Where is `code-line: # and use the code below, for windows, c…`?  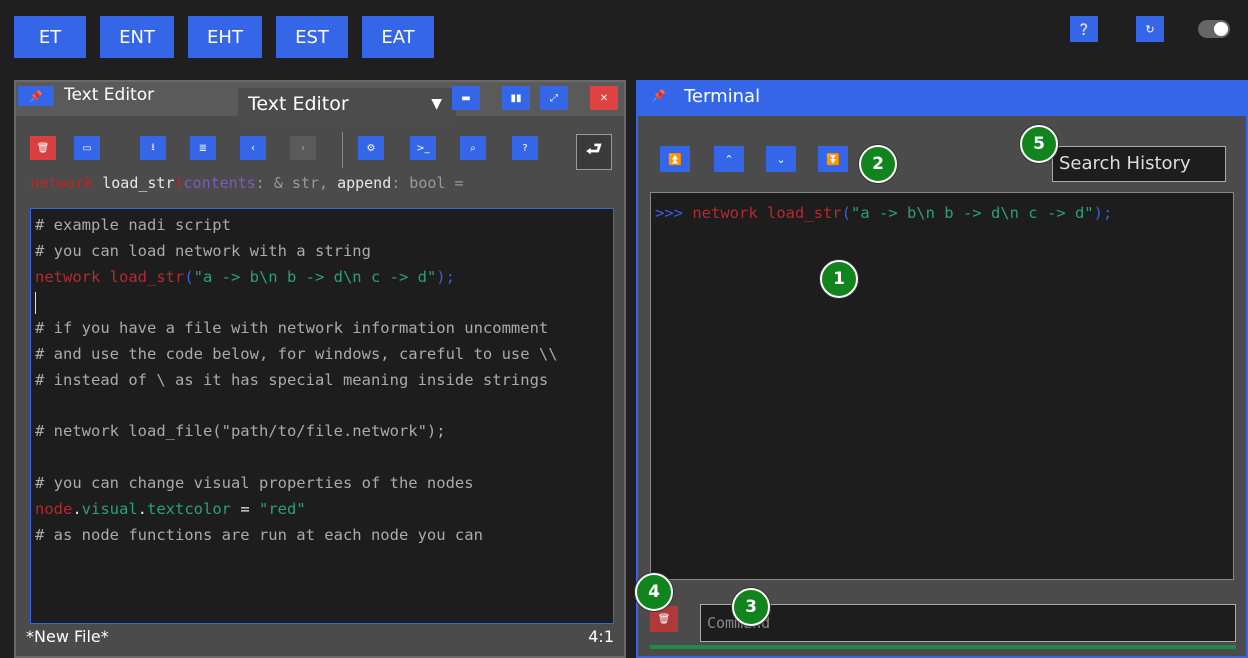
code-line: # and use the code below, for windows, c… is located at coordinates (296, 353).